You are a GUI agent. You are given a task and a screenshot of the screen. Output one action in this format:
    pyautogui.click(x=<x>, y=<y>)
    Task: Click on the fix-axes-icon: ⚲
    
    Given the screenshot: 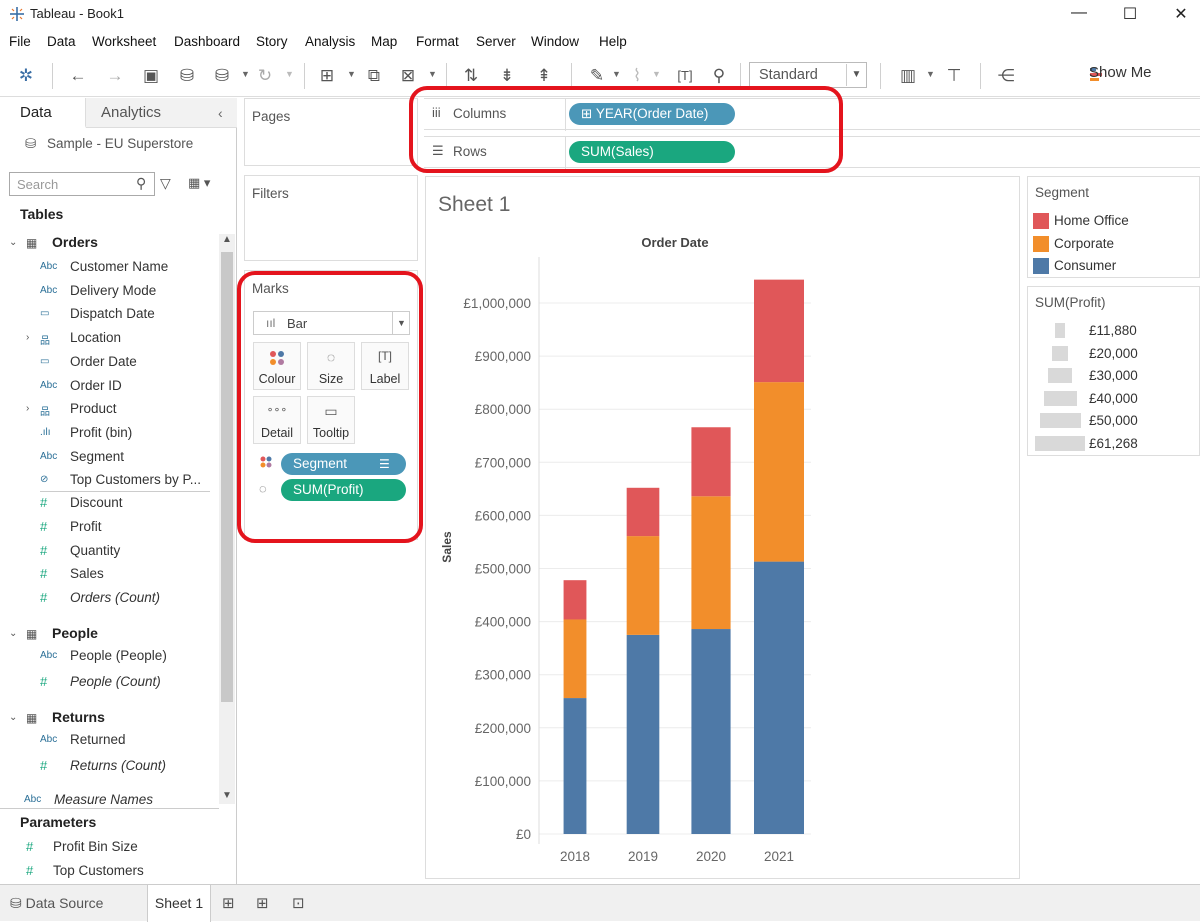 What is the action you would take?
    pyautogui.click(x=719, y=76)
    